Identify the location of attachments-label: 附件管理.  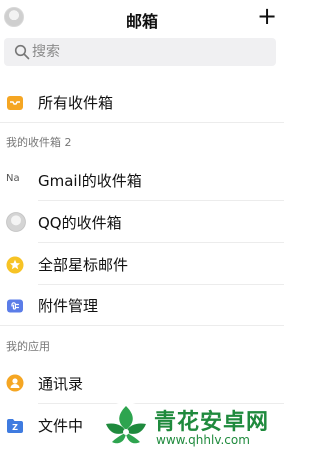
(68, 306).